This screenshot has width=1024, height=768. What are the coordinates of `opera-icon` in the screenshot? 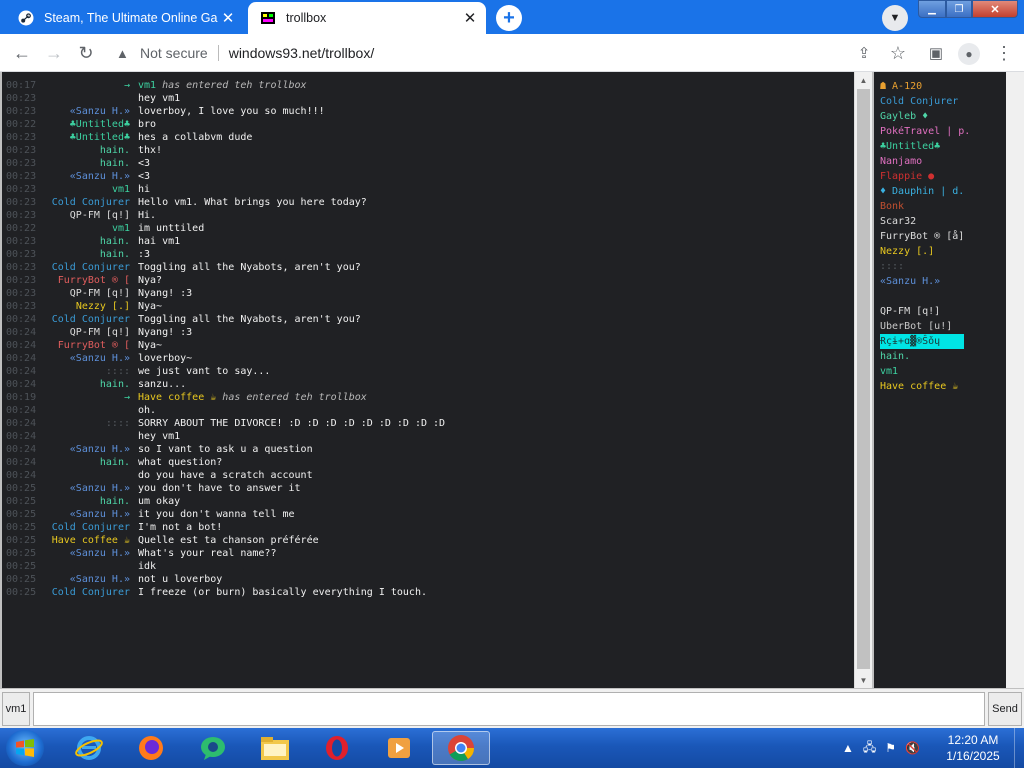 It's located at (337, 748).